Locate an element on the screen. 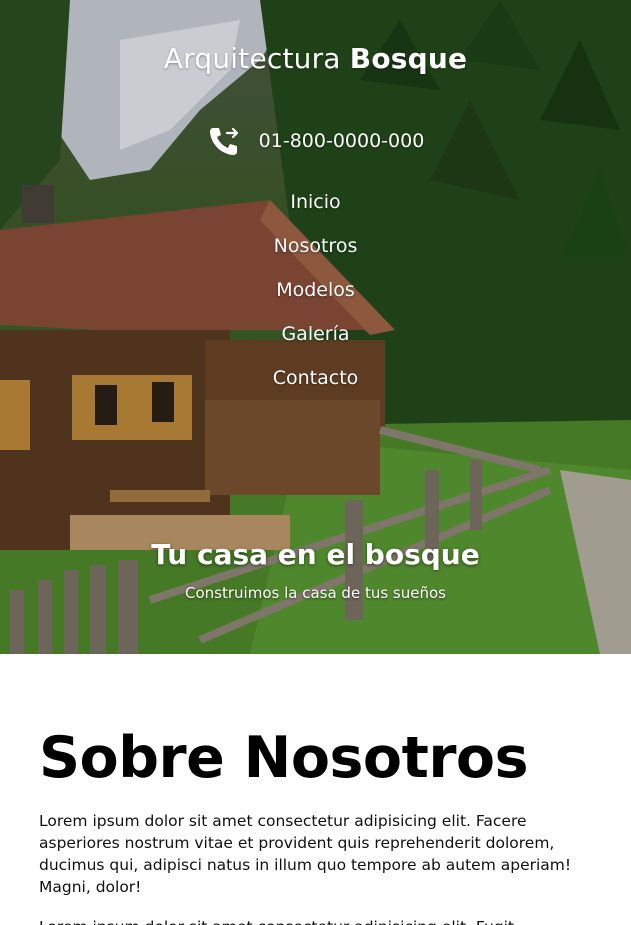  nav-item-modelos: Modelos is located at coordinates (315, 290).